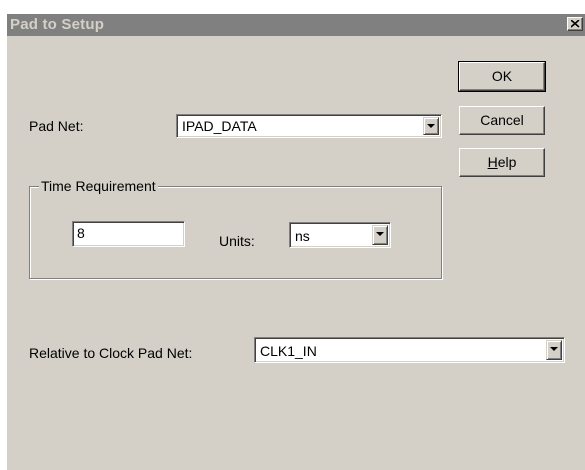 The image size is (585, 470). I want to click on pad-net-dropdown-button, so click(431, 126).